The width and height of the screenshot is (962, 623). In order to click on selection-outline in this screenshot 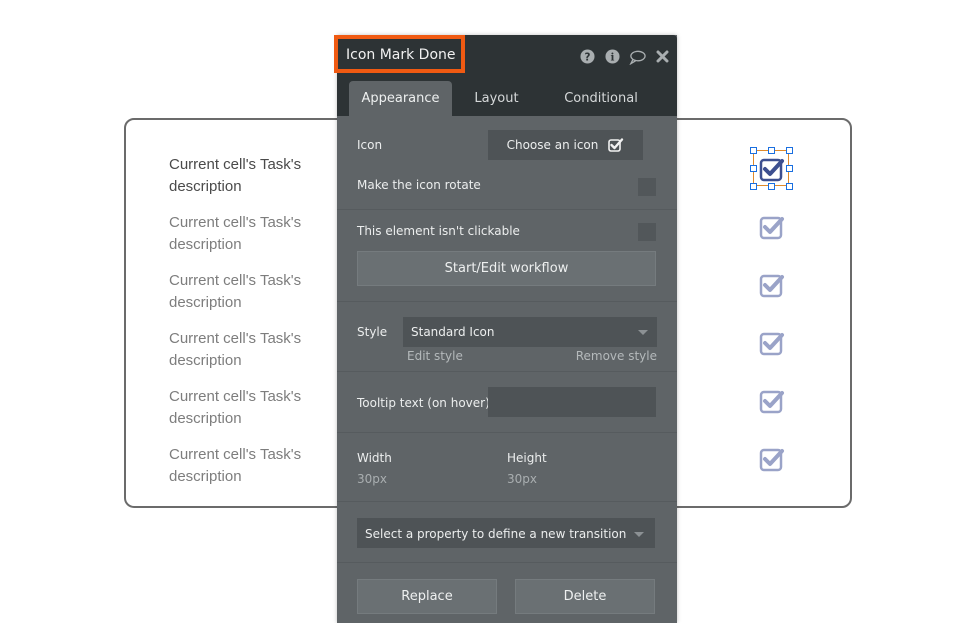, I will do `click(771, 168)`.